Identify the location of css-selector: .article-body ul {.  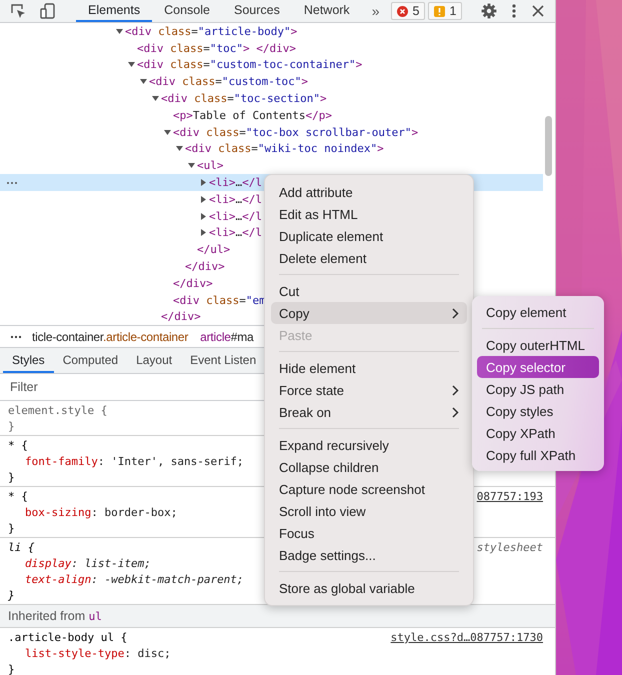
(68, 637).